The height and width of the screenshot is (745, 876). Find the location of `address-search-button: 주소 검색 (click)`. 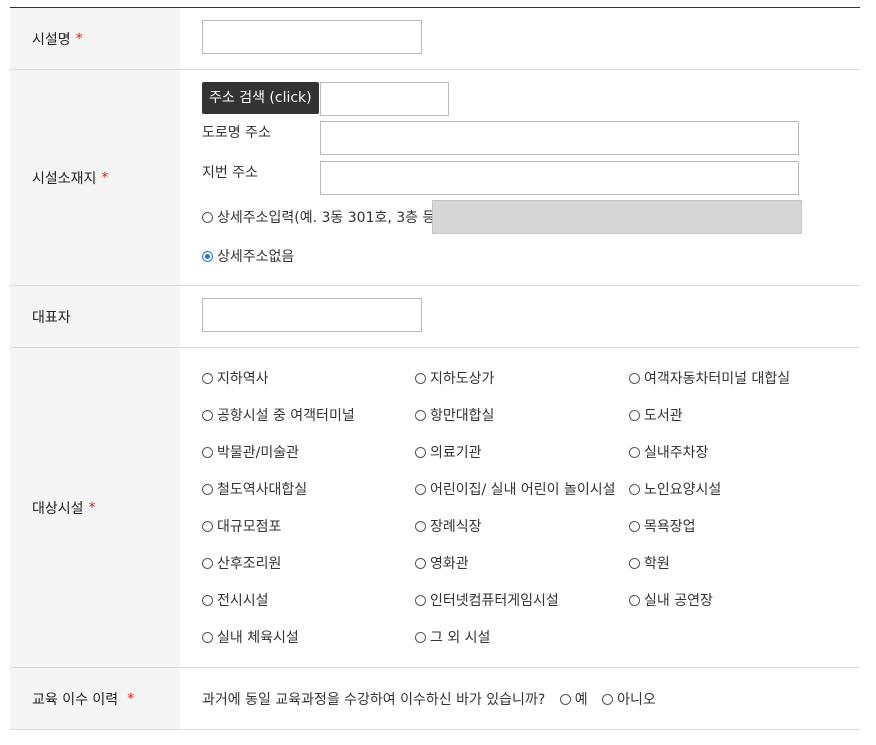

address-search-button: 주소 검색 (click) is located at coordinates (260, 98).